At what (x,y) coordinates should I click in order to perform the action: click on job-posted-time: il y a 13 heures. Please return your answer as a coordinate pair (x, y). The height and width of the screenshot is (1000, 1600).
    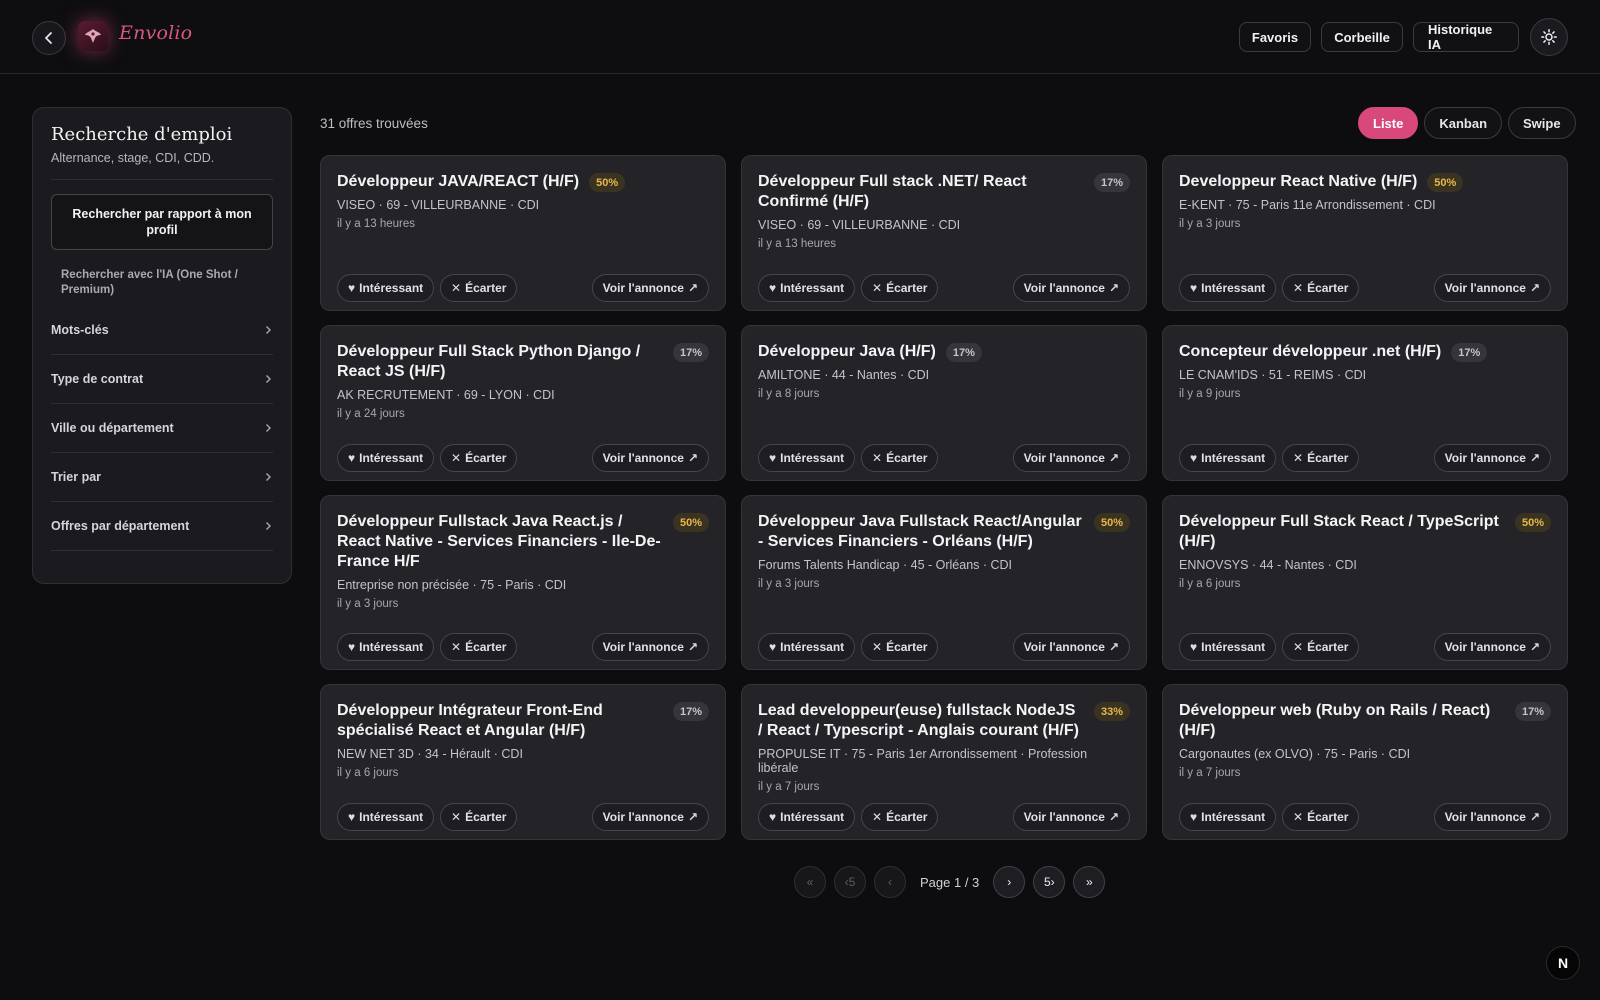
    Looking at the image, I should click on (376, 224).